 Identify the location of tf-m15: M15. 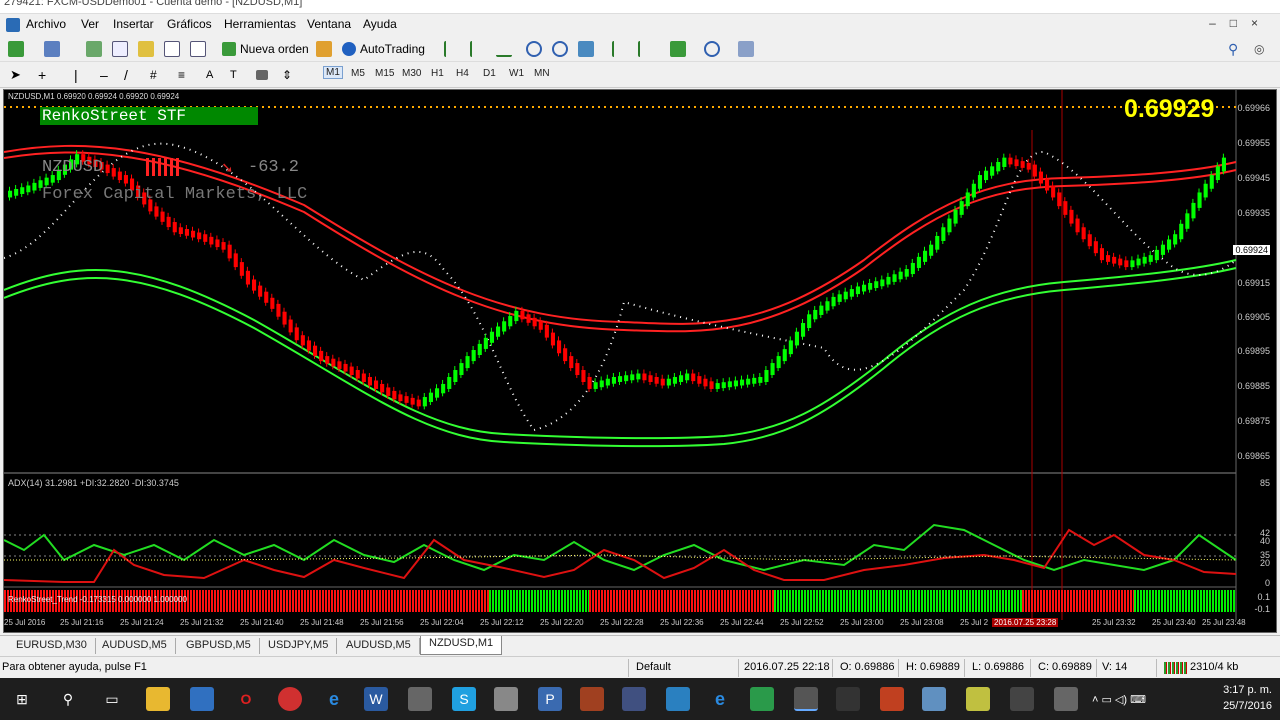
(384, 73).